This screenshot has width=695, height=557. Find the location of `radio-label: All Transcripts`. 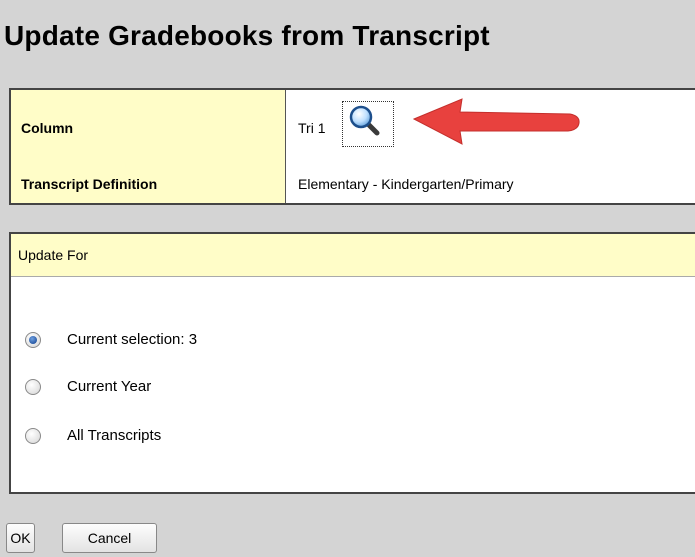

radio-label: All Transcripts is located at coordinates (114, 435).